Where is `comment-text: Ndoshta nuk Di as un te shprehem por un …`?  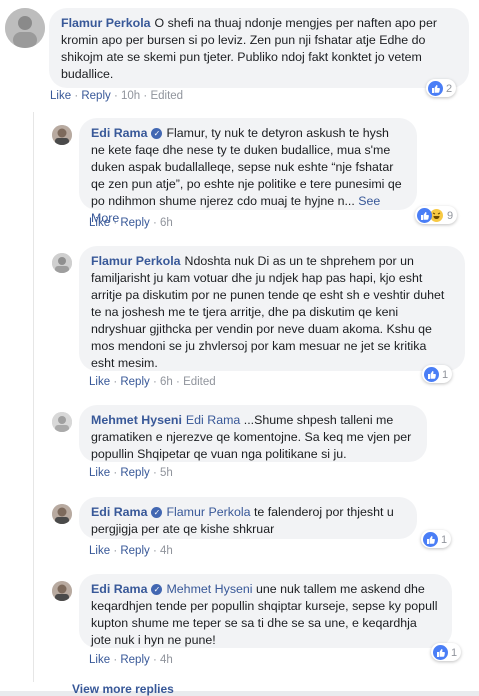 comment-text: Ndoshta nuk Di as un te shprehem por un … is located at coordinates (268, 312).